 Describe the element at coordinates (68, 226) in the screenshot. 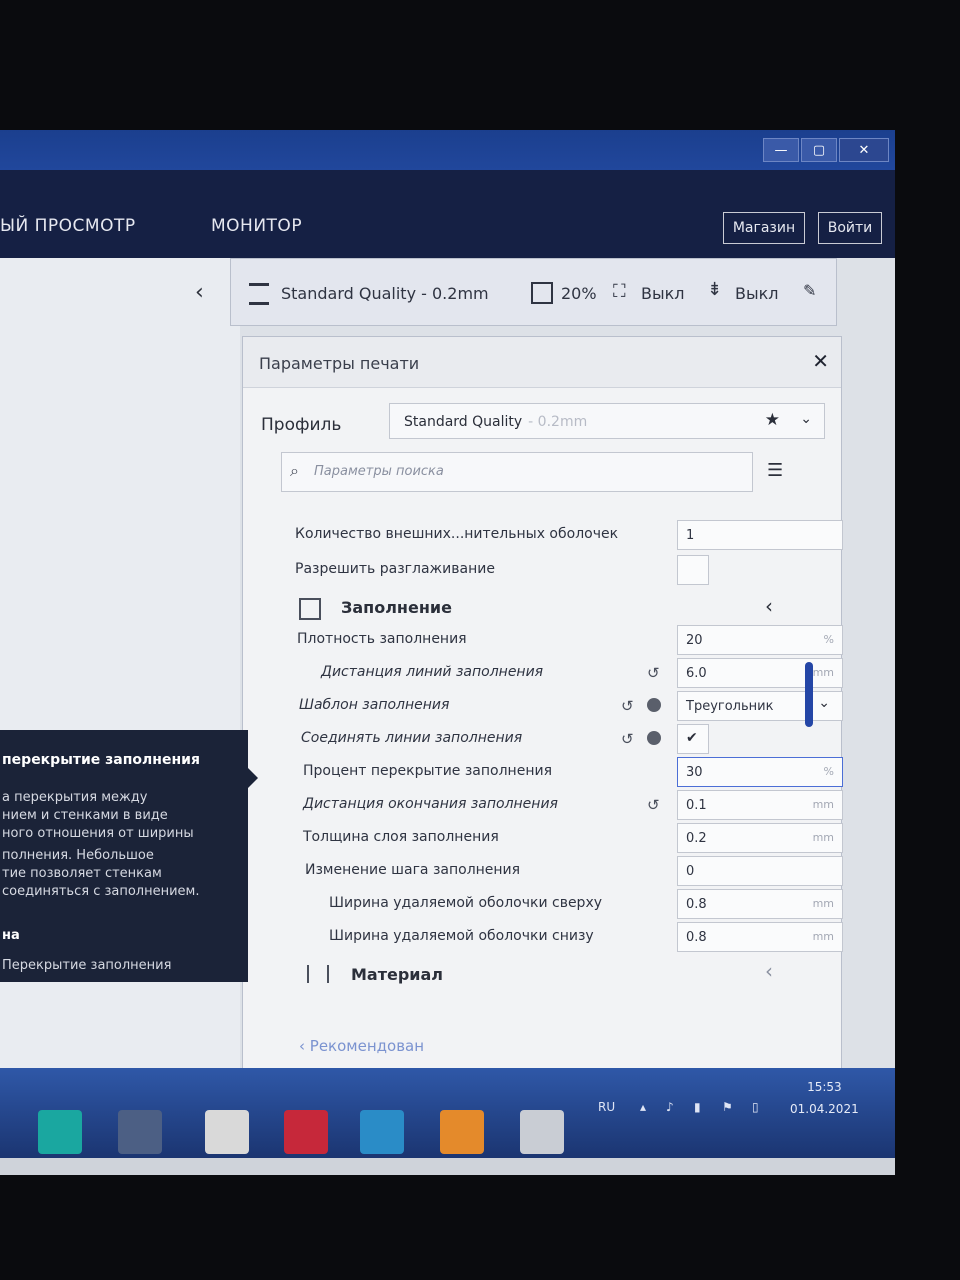

I see `nav-preview: ЫЙ ПРОСМОТР` at that location.